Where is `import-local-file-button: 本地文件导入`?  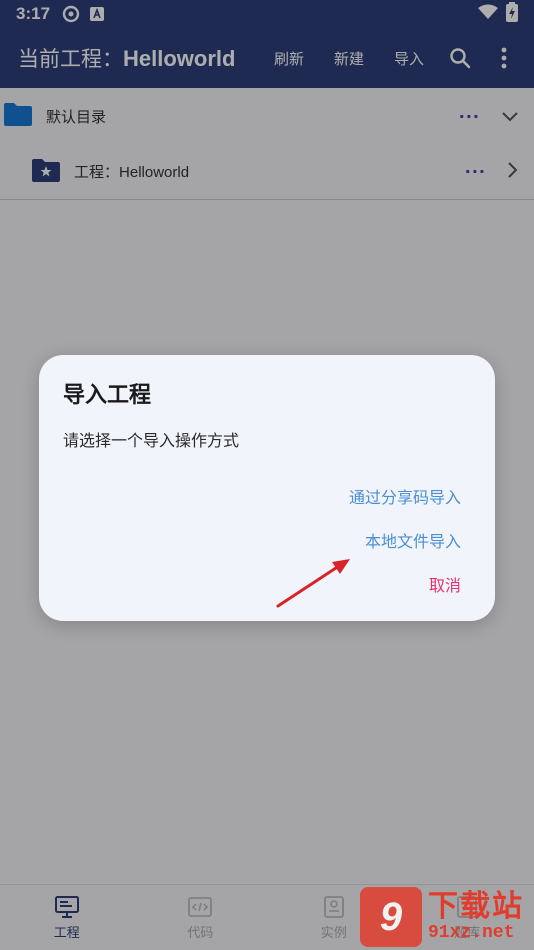
import-local-file-button: 本地文件导入 is located at coordinates (413, 540).